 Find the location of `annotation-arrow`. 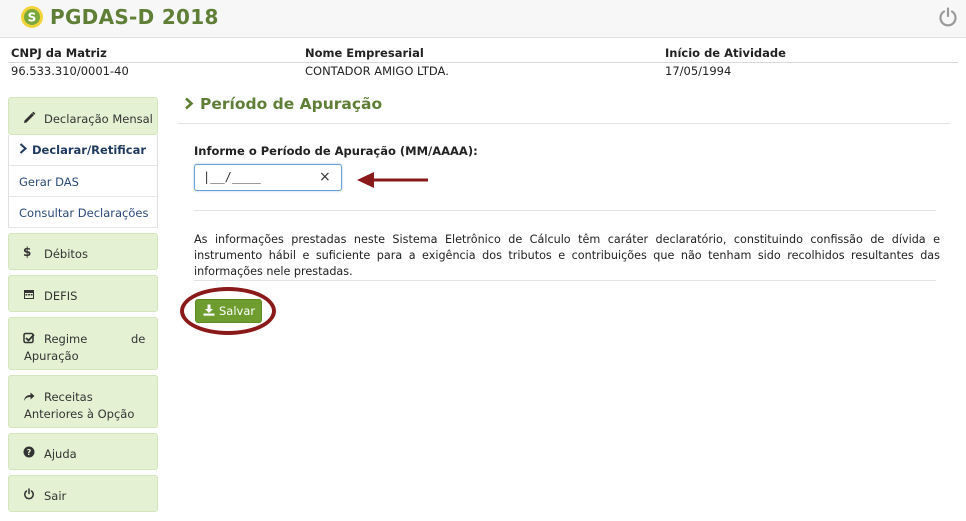

annotation-arrow is located at coordinates (392, 180).